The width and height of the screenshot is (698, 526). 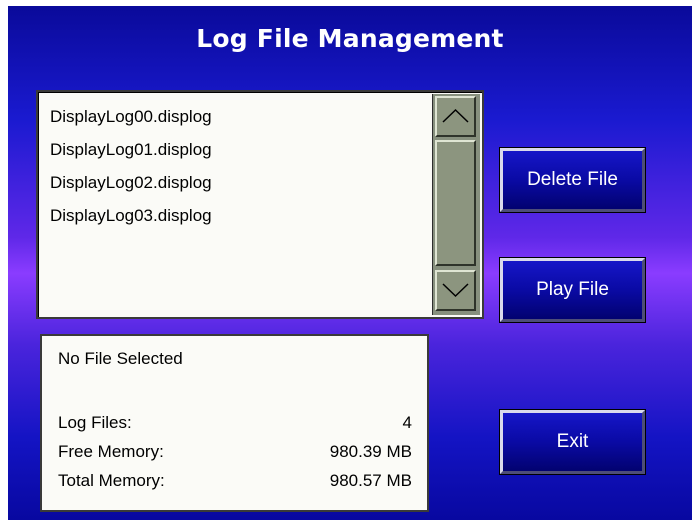 I want to click on free-memory-row: Free Memory: 980.39 MB, so click(x=235, y=452).